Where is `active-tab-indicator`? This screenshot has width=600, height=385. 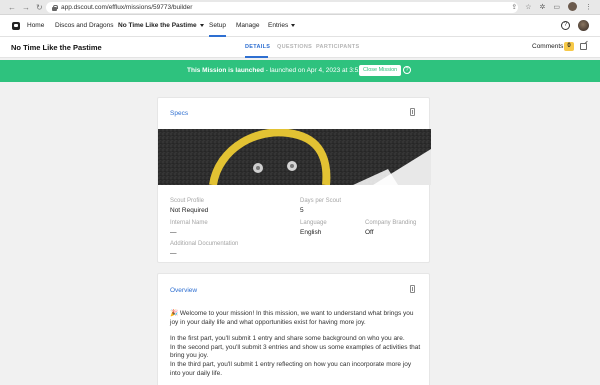
active-tab-indicator is located at coordinates (256, 57).